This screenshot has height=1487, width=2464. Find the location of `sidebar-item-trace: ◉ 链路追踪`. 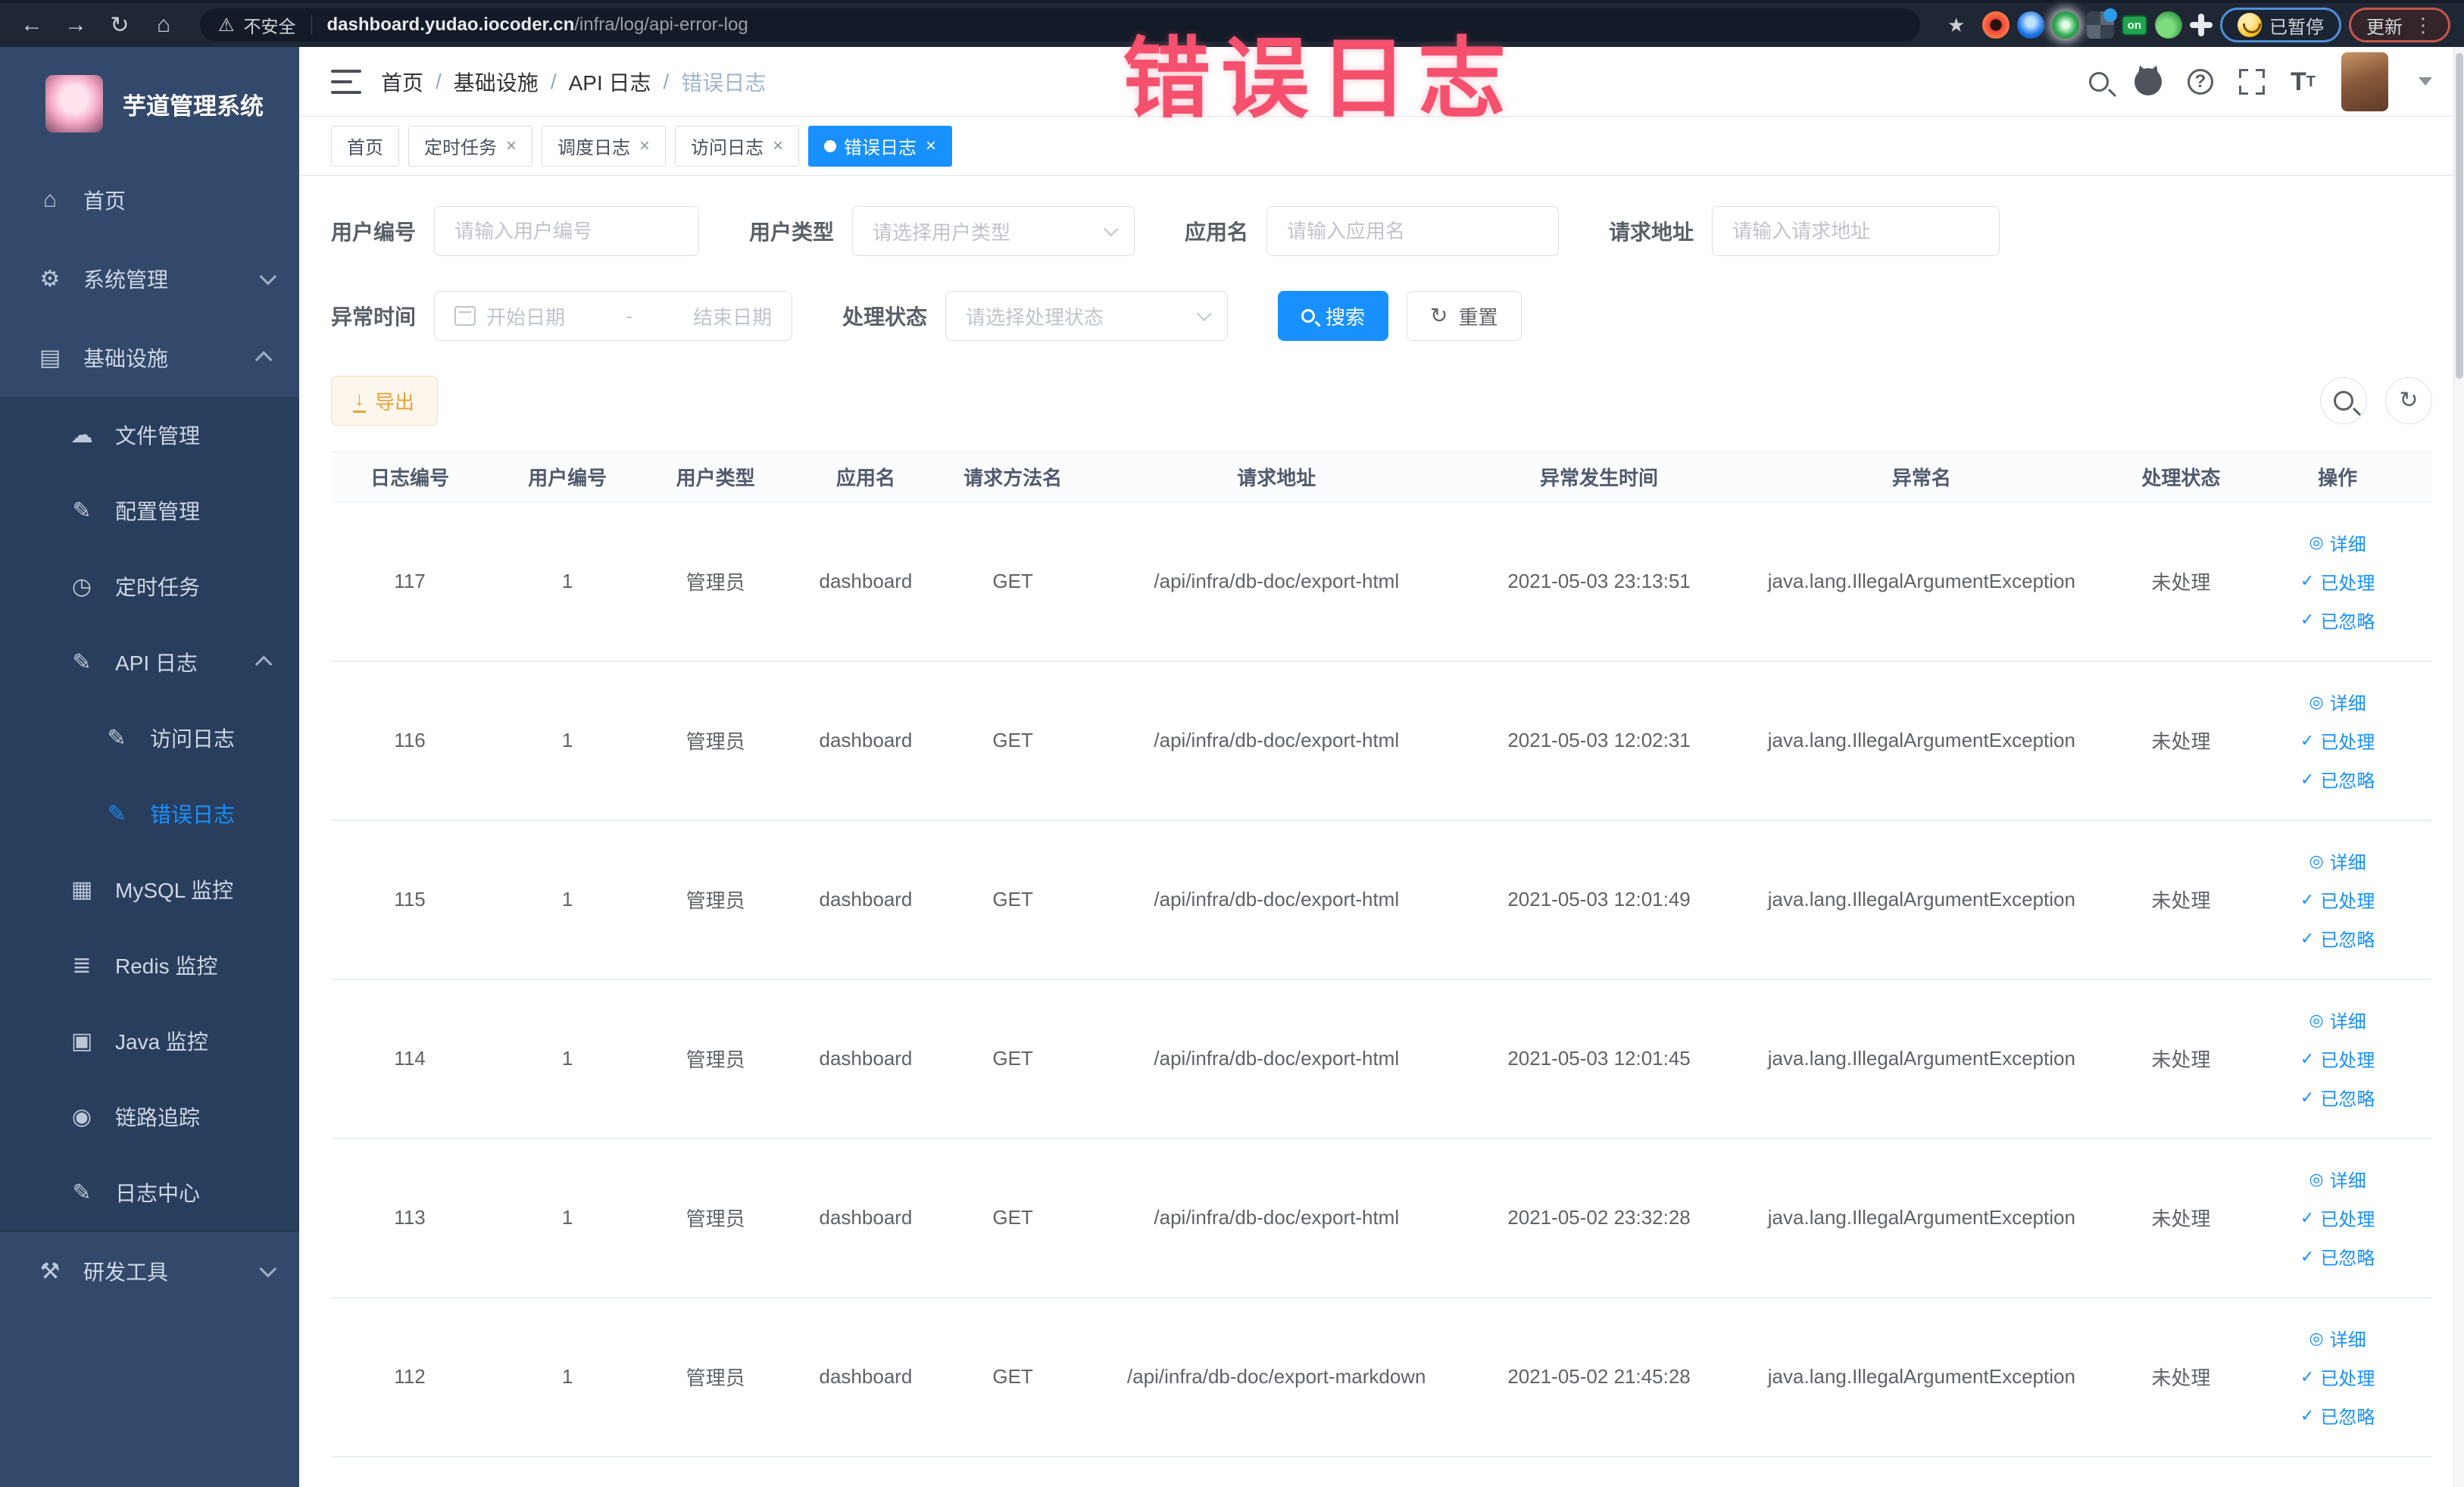

sidebar-item-trace: ◉ 链路追踪 is located at coordinates (149, 1116).